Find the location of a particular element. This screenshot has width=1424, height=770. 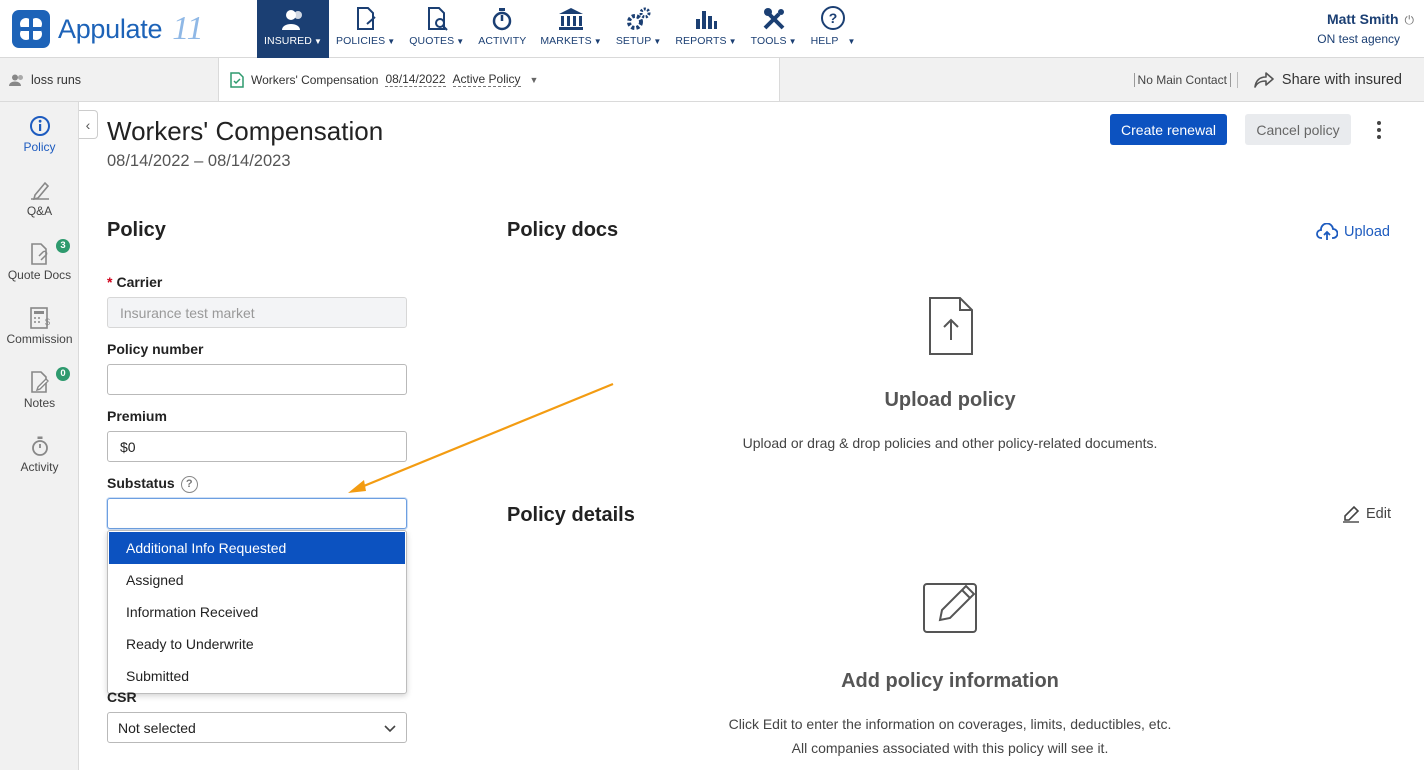

nav-activity-label: ACTIVITY is located at coordinates (502, 41).